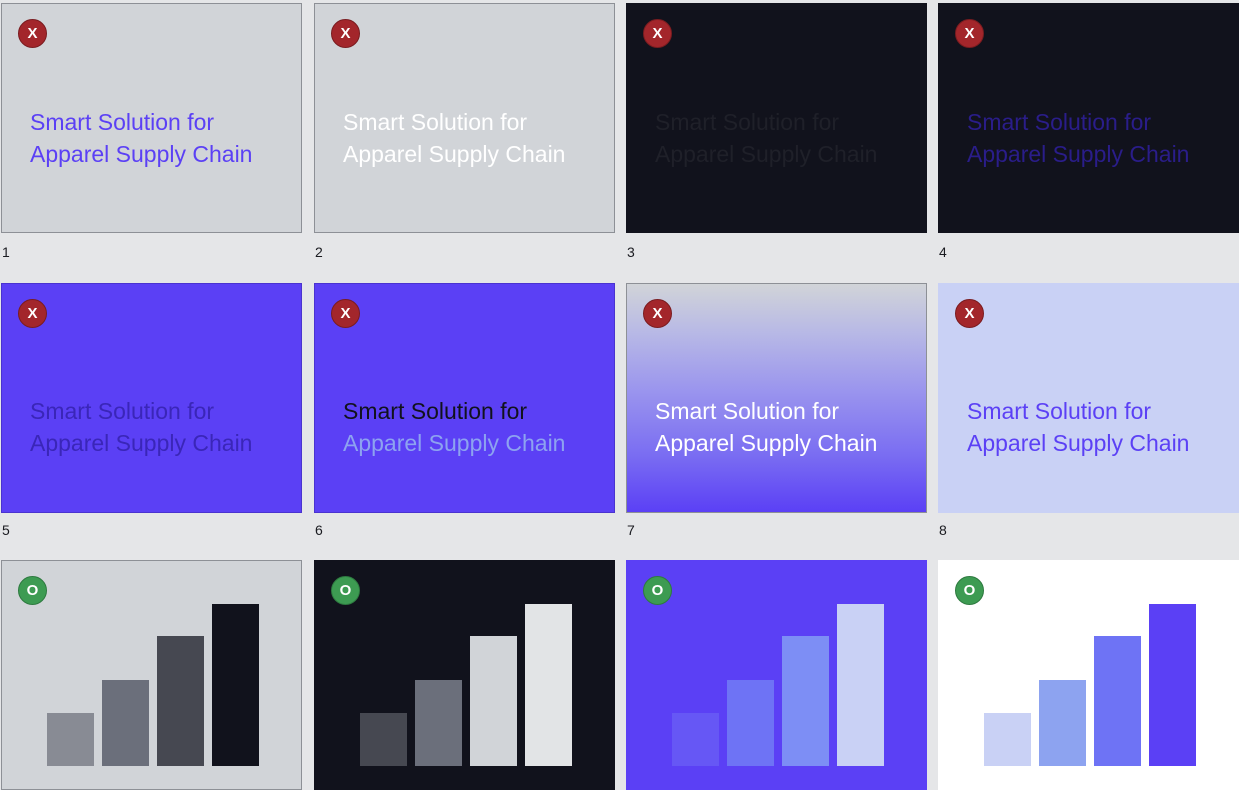 This screenshot has width=1239, height=790. Describe the element at coordinates (943, 252) in the screenshot. I see `tile-number: 4` at that location.